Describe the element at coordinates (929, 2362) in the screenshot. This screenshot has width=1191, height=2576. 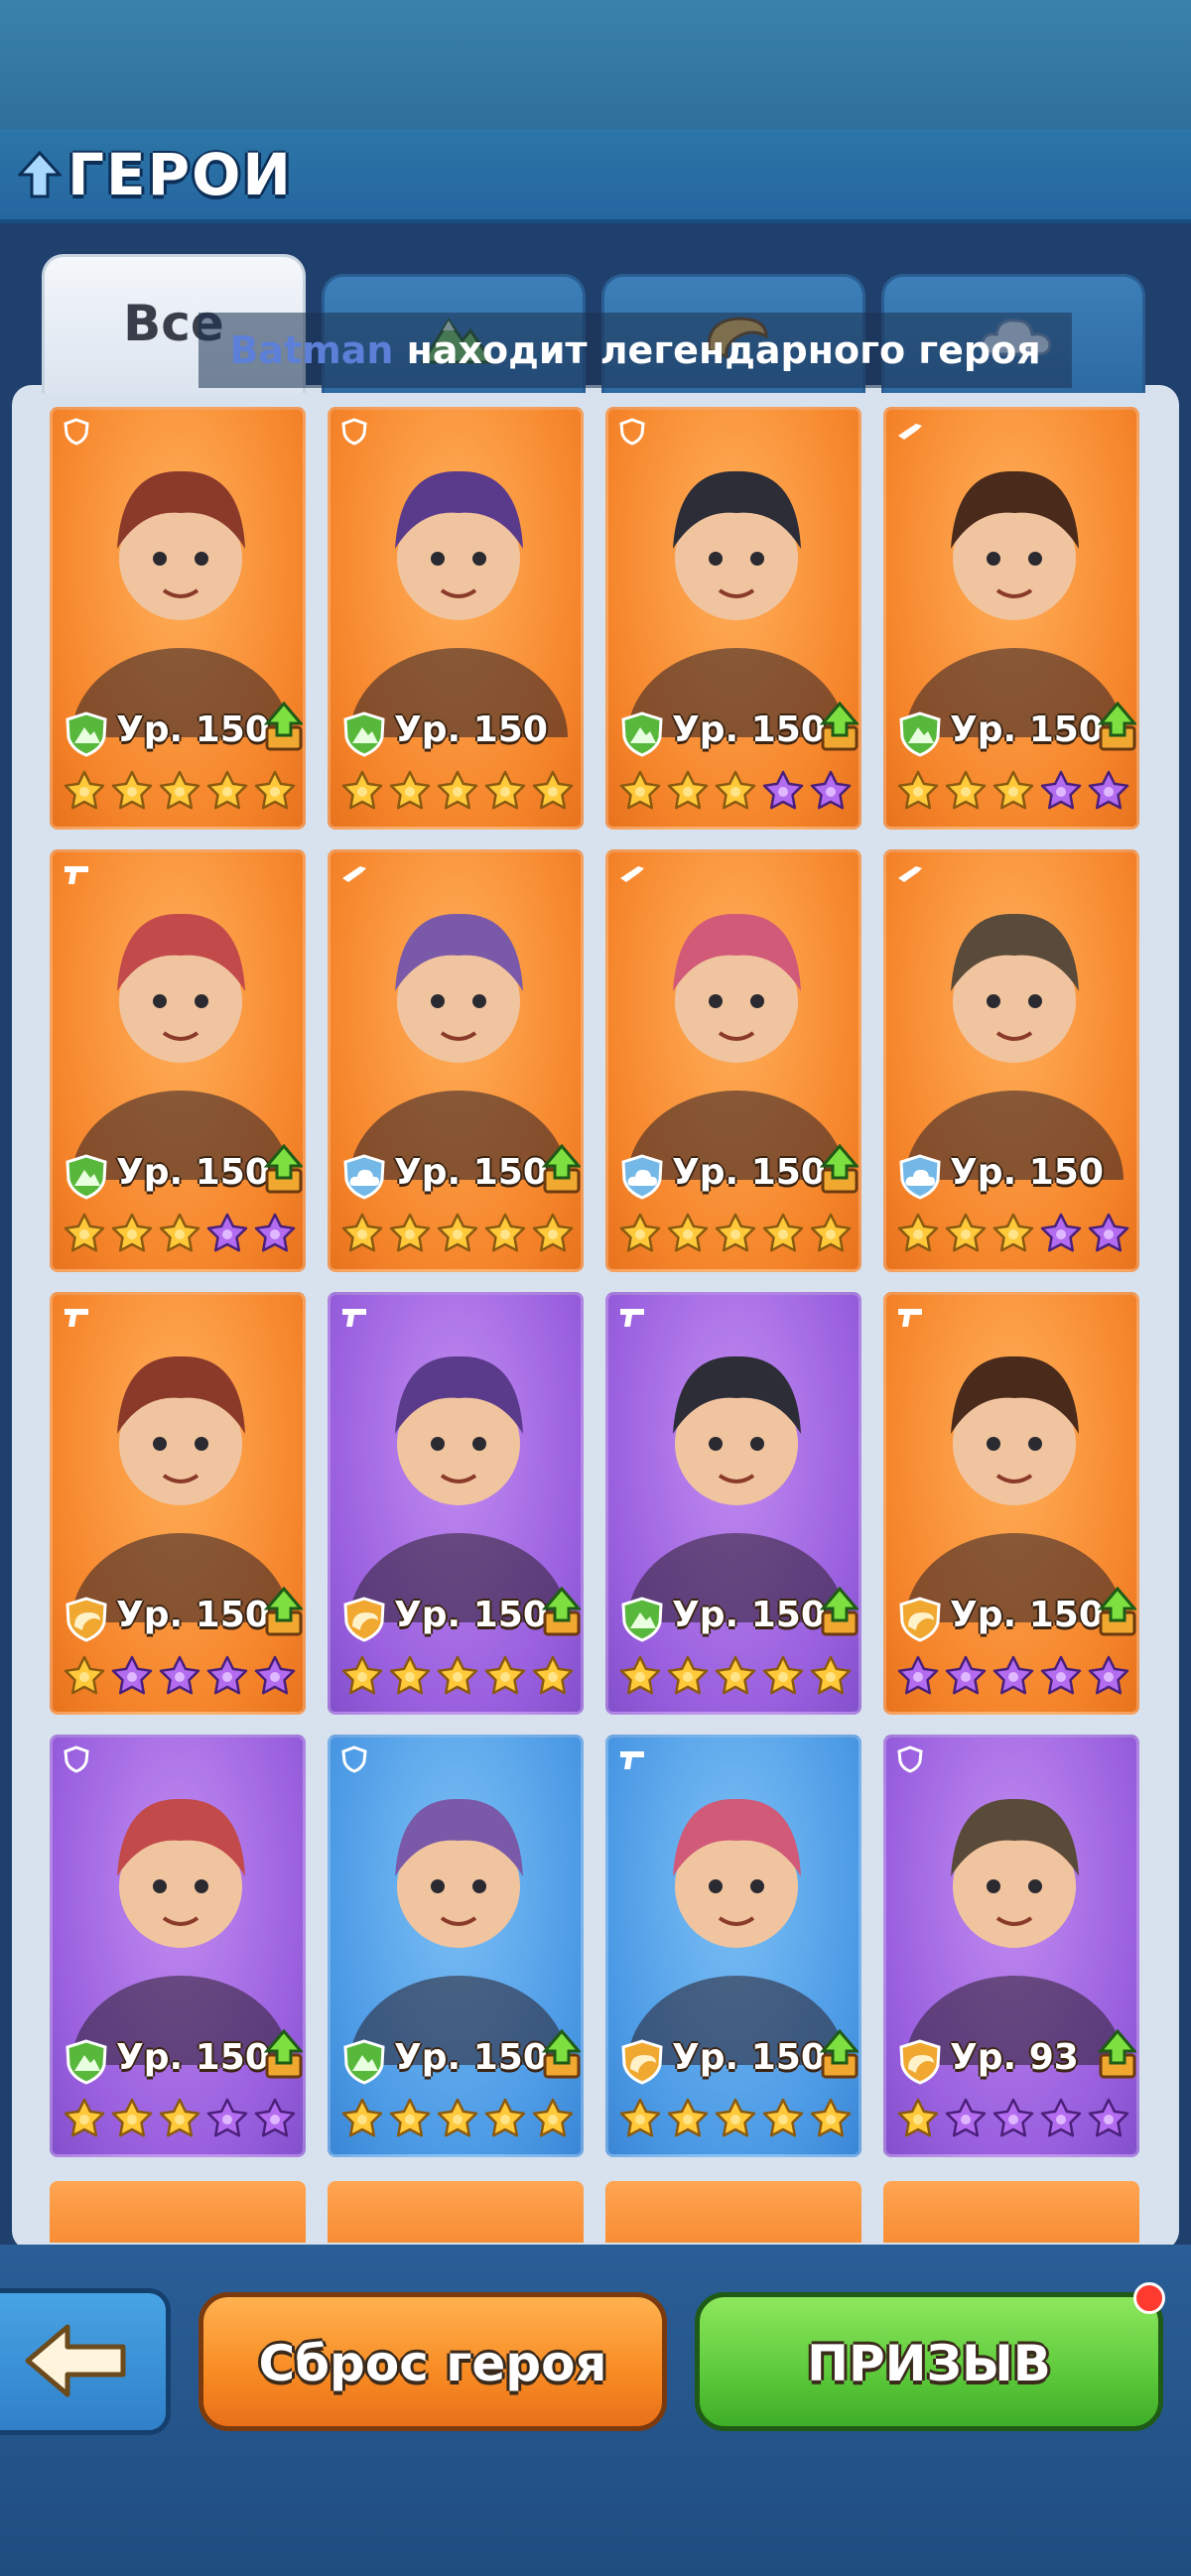
I see `summon-button: ПРИЗЫВ` at that location.